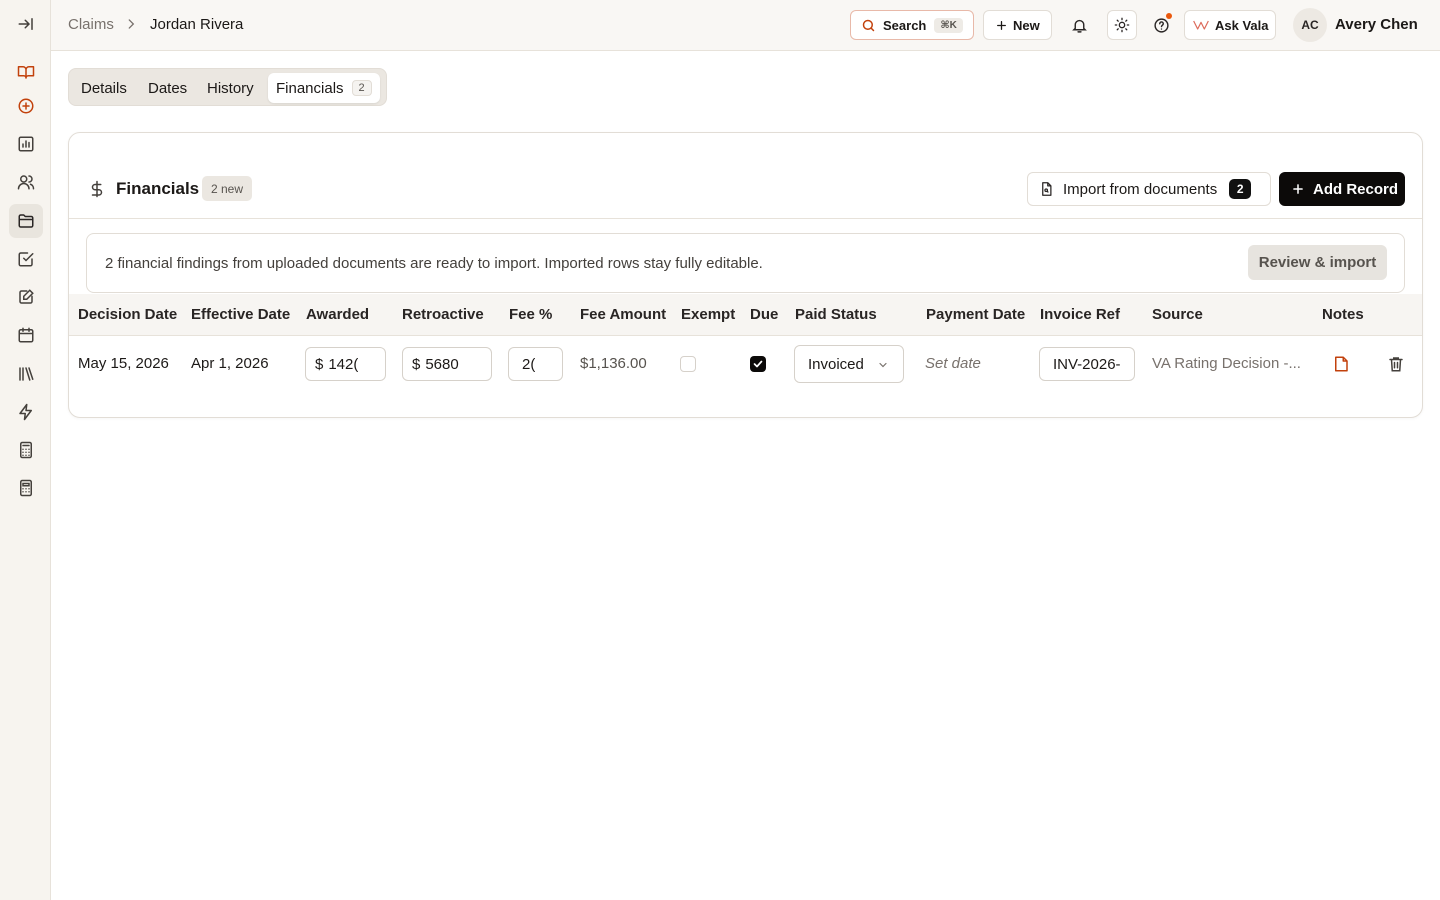 This screenshot has width=1440, height=900. What do you see at coordinates (1026, 25) in the screenshot?
I see `new-label: New` at bounding box center [1026, 25].